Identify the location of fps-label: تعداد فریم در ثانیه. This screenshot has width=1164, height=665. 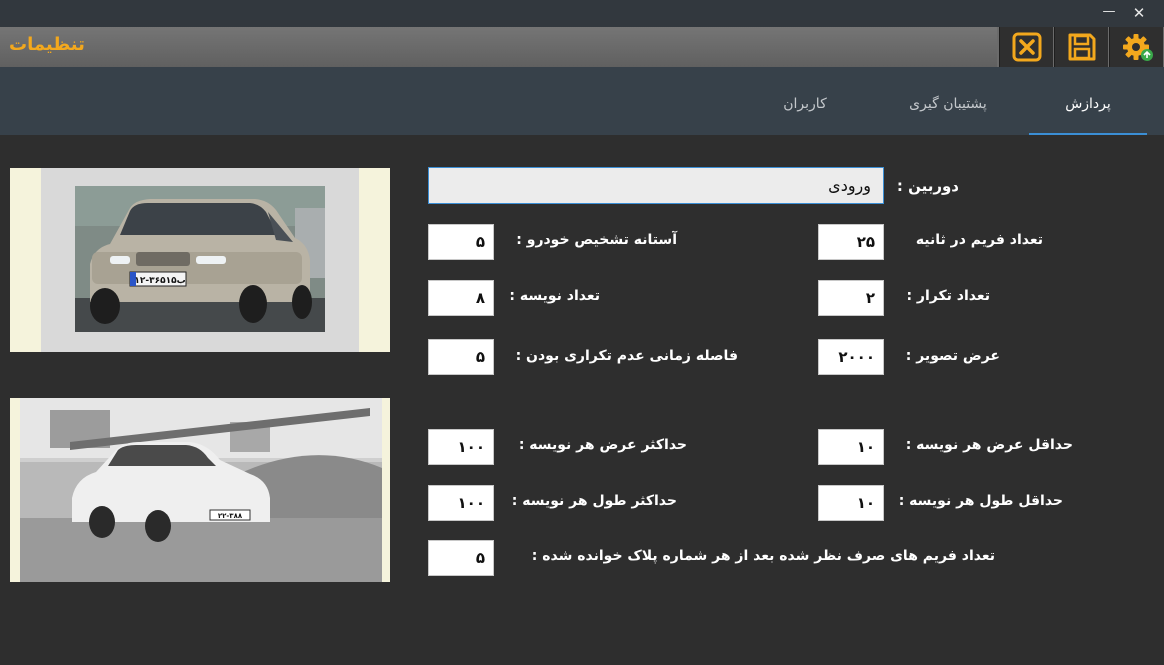
(979, 240).